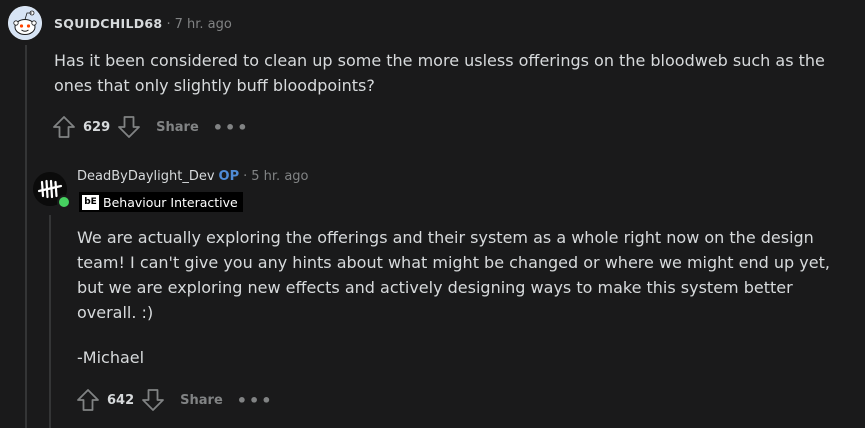 The height and width of the screenshot is (428, 865). Describe the element at coordinates (201, 400) in the screenshot. I see `comment2-share-button: Share` at that location.